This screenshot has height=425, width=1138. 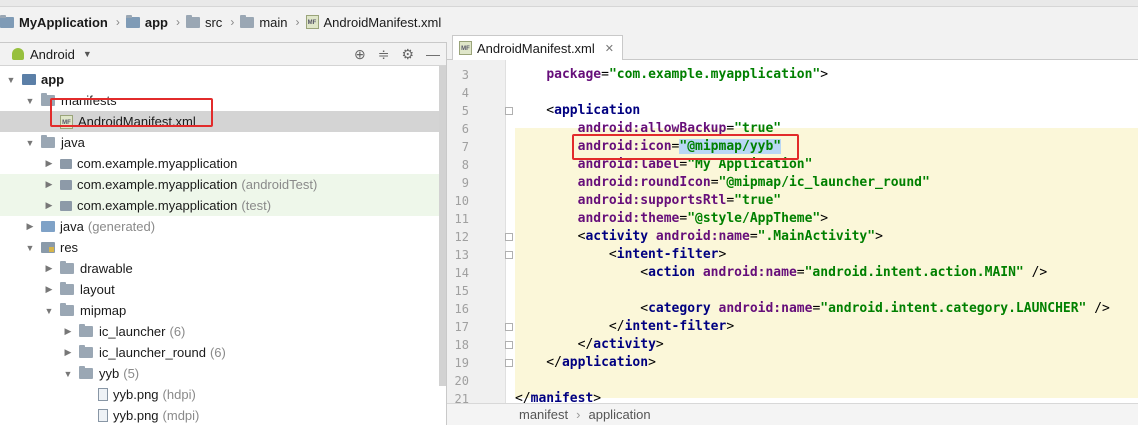 What do you see at coordinates (609, 48) in the screenshot?
I see `close-icon: ✕` at bounding box center [609, 48].